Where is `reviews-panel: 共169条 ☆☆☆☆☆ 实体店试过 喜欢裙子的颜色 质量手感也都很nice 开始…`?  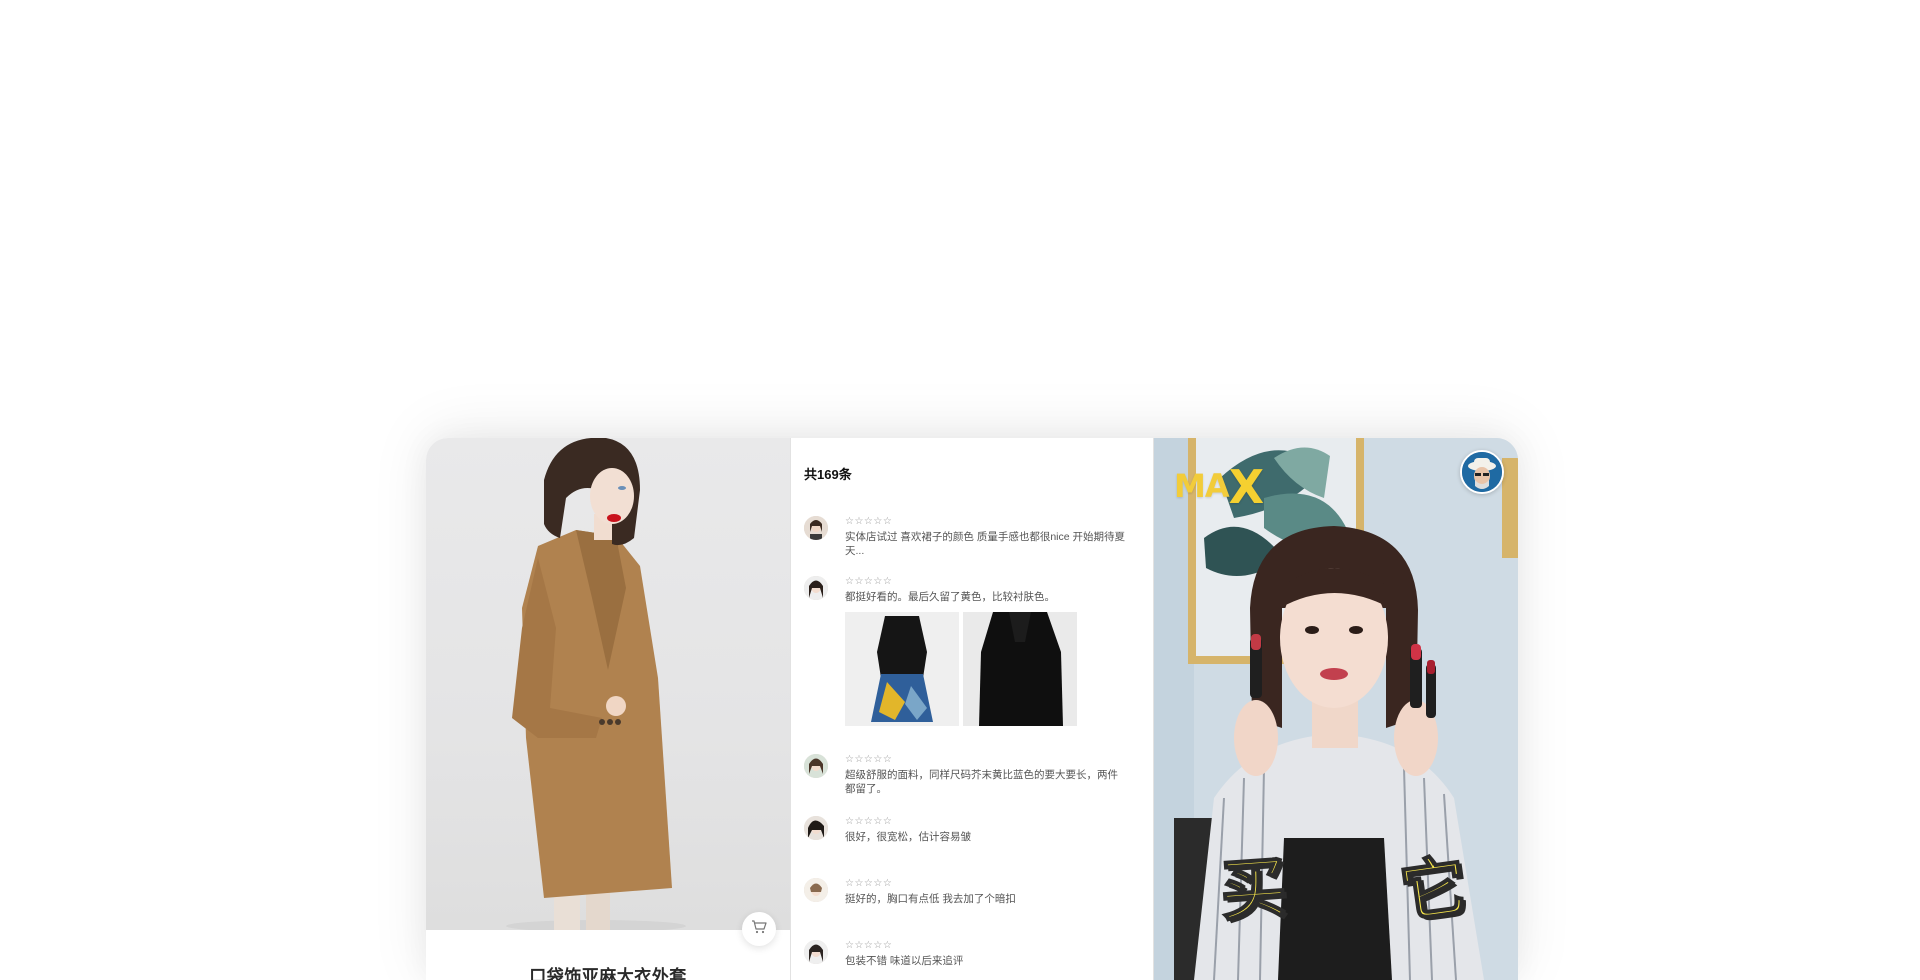
reviews-panel: 共169条 ☆☆☆☆☆ 实体店试过 喜欢裙子的颜色 质量手感也都很nice 开始… is located at coordinates (972, 709).